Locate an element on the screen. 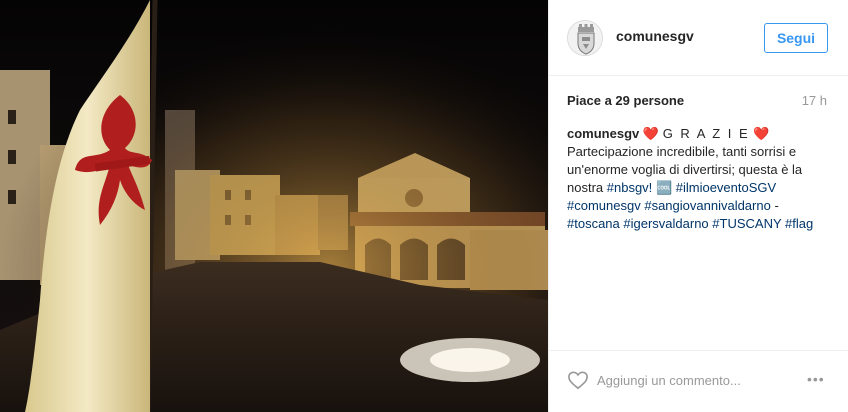  like-button is located at coordinates (578, 380).